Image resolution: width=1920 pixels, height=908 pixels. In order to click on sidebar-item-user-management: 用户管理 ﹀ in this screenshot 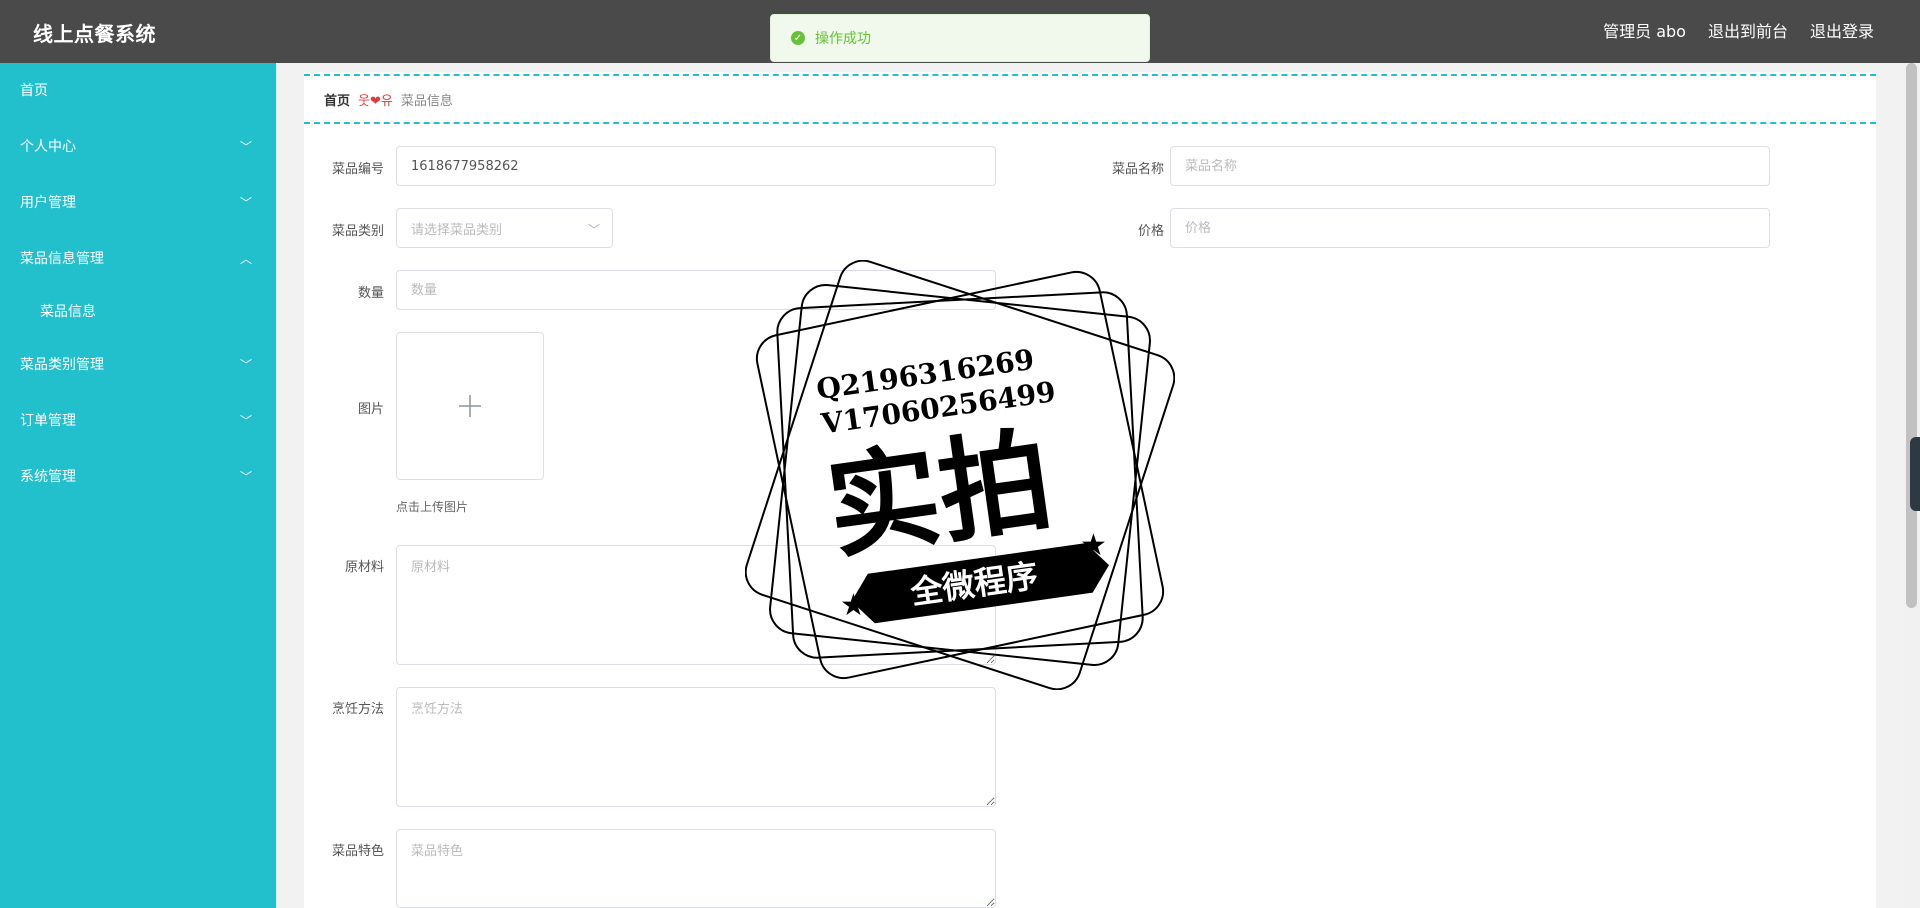, I will do `click(138, 203)`.